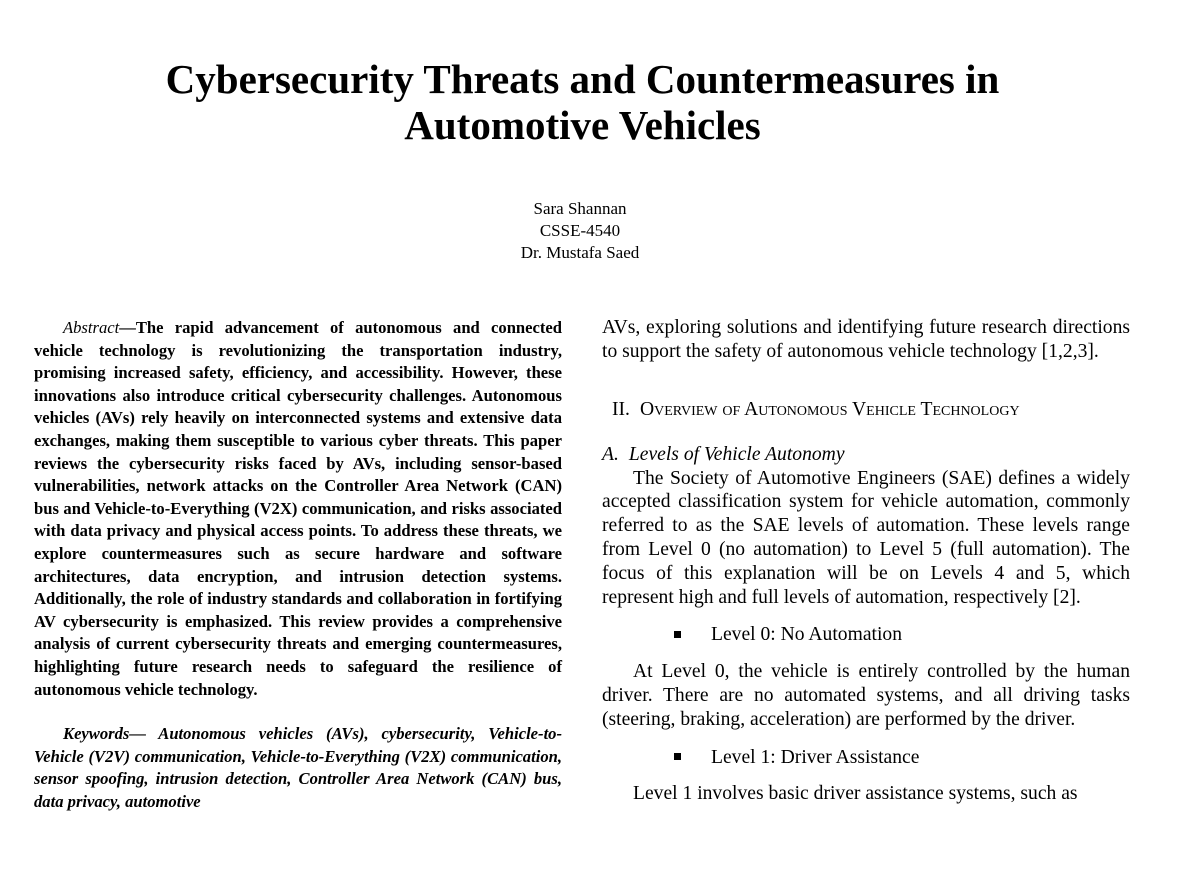  I want to click on abstract-lead: Abstract, so click(91, 327).